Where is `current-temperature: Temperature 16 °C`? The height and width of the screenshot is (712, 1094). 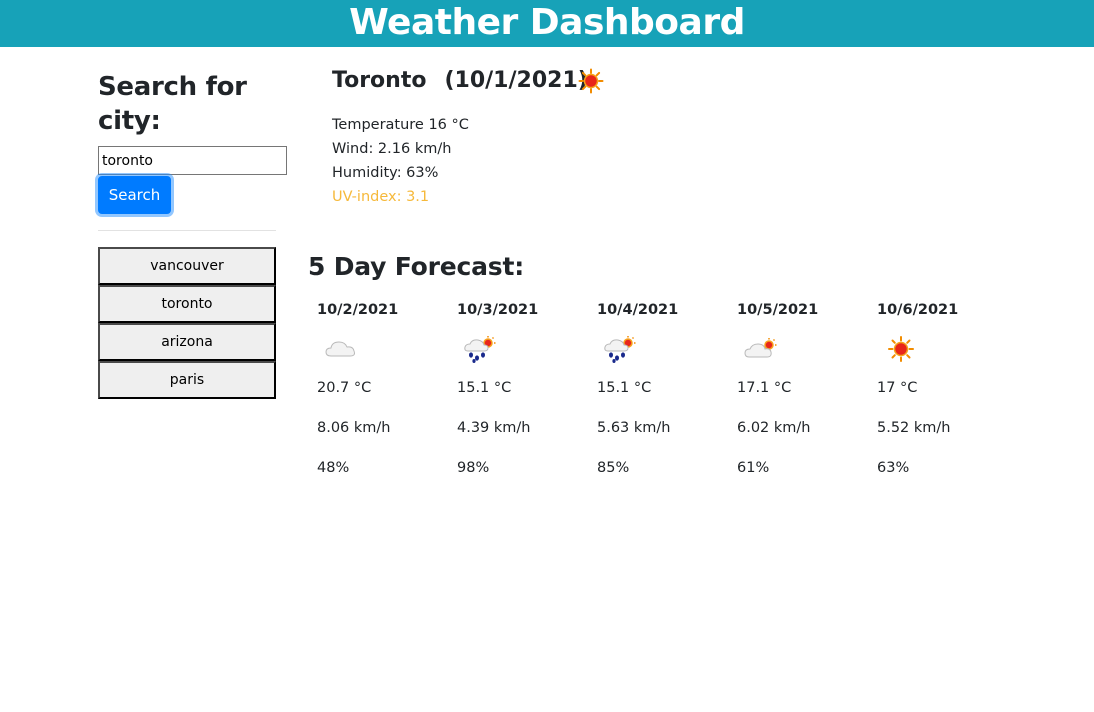
current-temperature: Temperature 16 °C is located at coordinates (400, 125).